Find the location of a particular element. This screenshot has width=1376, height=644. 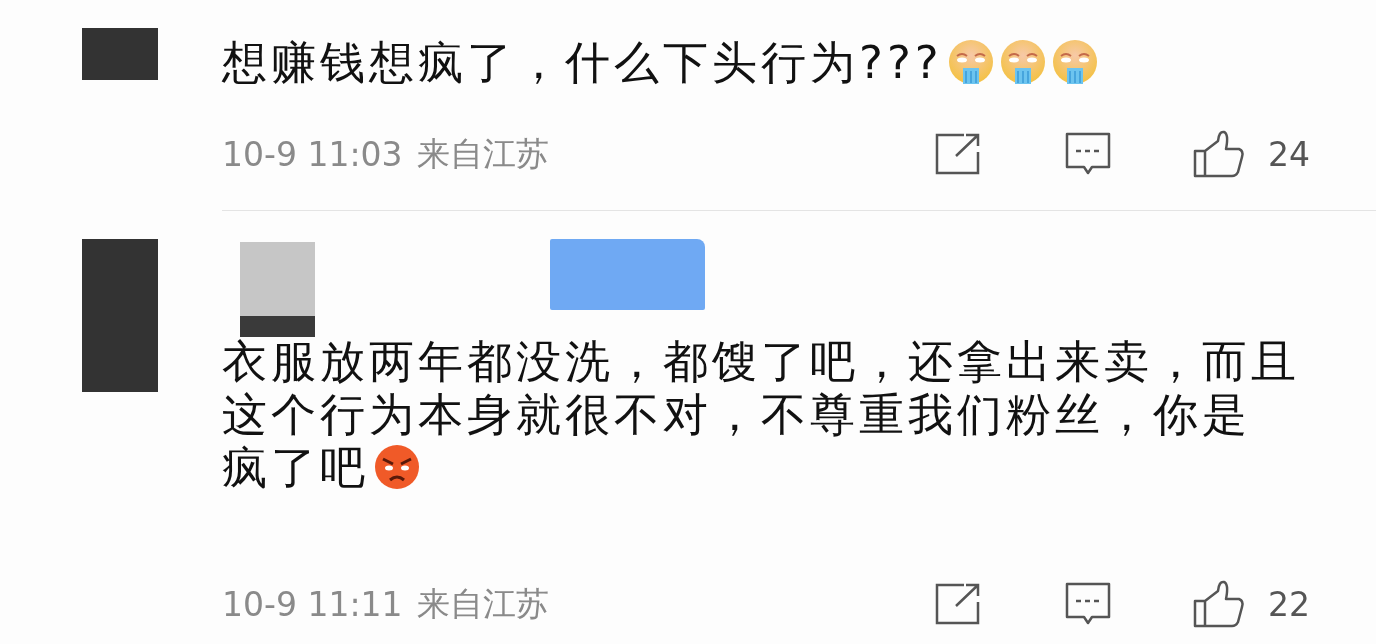

comment-text: 这个行为本身就很不对，不尊重我们粉丝，你是 is located at coordinates (736, 414).